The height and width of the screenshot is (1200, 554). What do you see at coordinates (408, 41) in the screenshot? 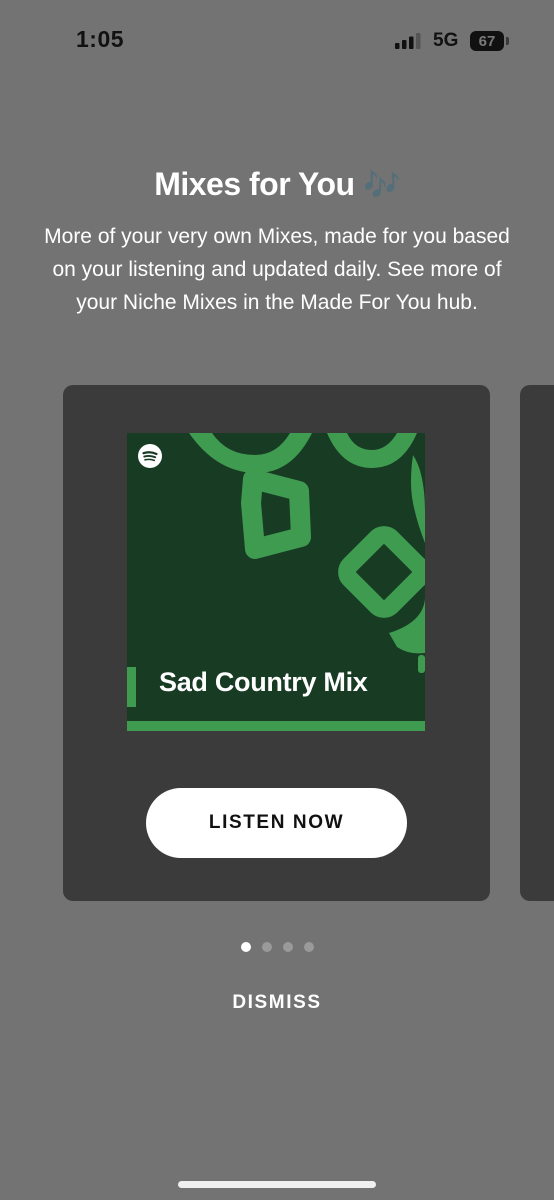
I see `cellular-signal-icon` at bounding box center [408, 41].